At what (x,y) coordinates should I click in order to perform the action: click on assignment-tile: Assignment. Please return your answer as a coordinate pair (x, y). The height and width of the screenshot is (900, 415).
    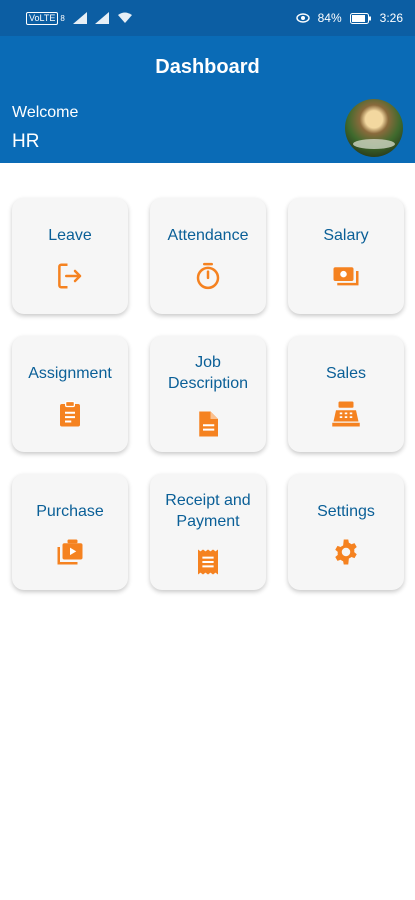
    Looking at the image, I should click on (70, 394).